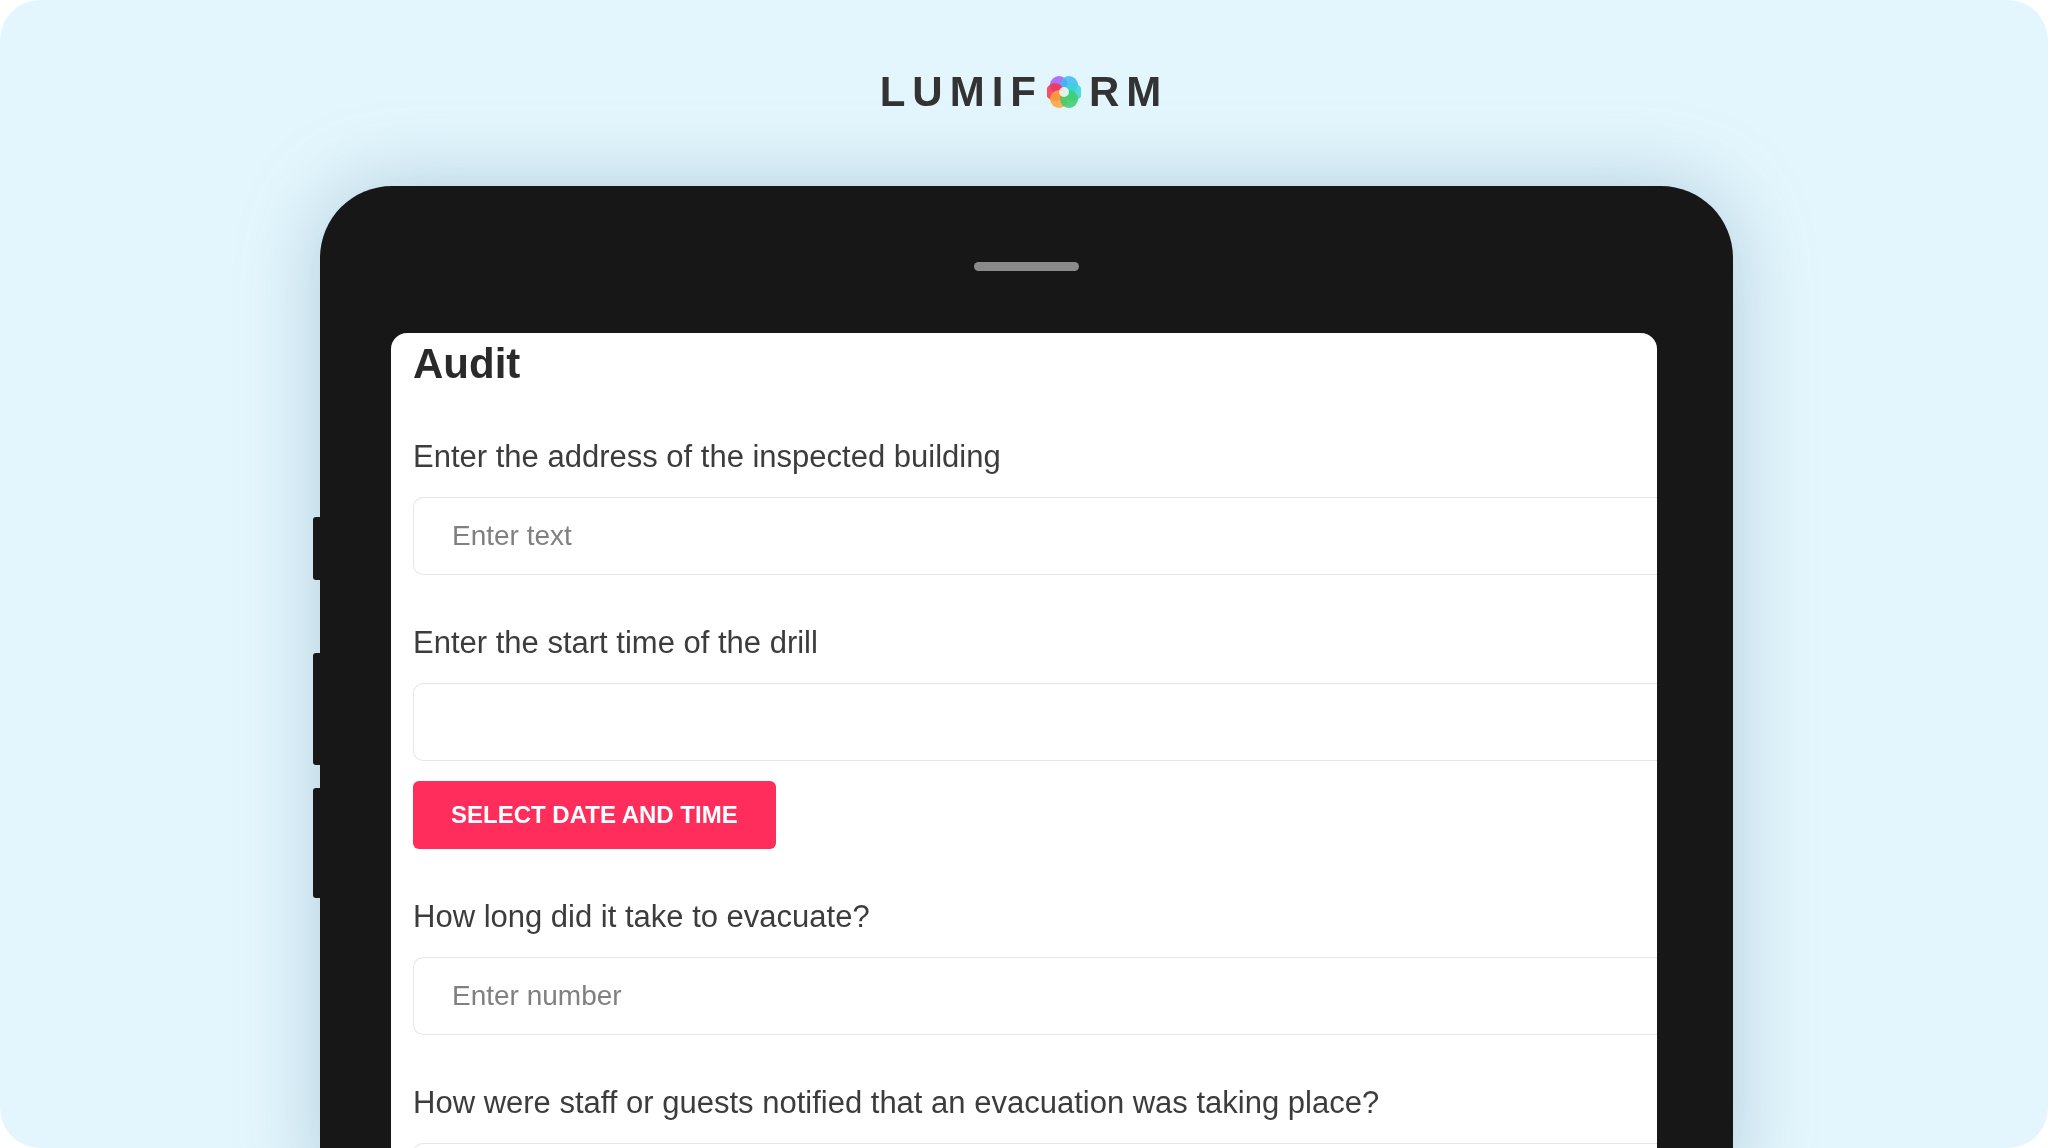 This screenshot has height=1148, width=2048. I want to click on logo-text: LUMIF, so click(961, 92).